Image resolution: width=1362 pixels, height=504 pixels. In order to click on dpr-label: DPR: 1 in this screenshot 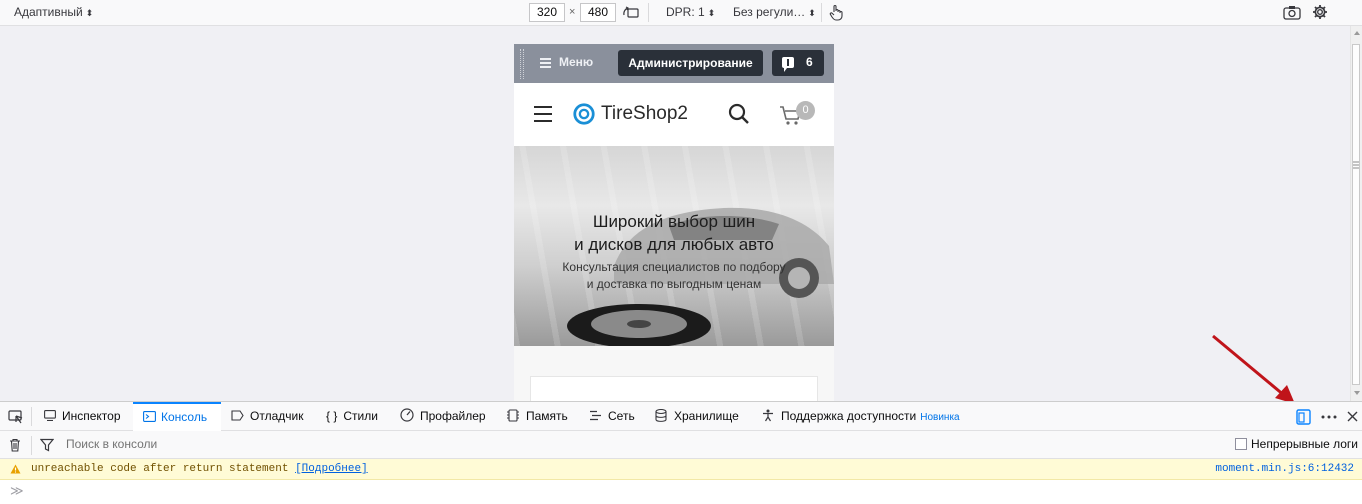, I will do `click(685, 12)`.